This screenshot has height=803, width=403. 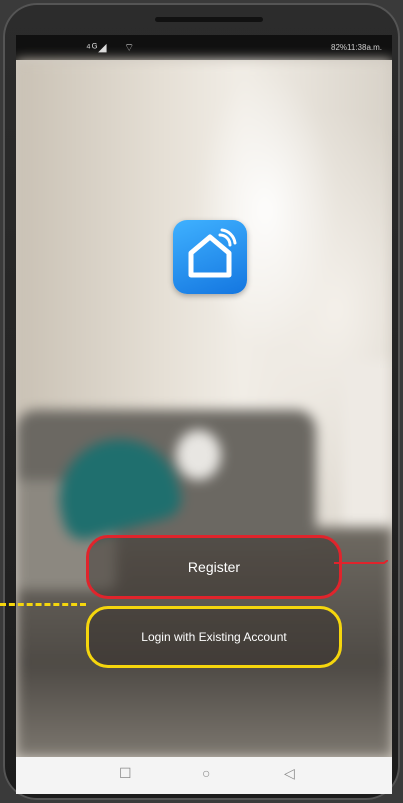 What do you see at coordinates (125, 773) in the screenshot?
I see `recent-apps-icon: ☐` at bounding box center [125, 773].